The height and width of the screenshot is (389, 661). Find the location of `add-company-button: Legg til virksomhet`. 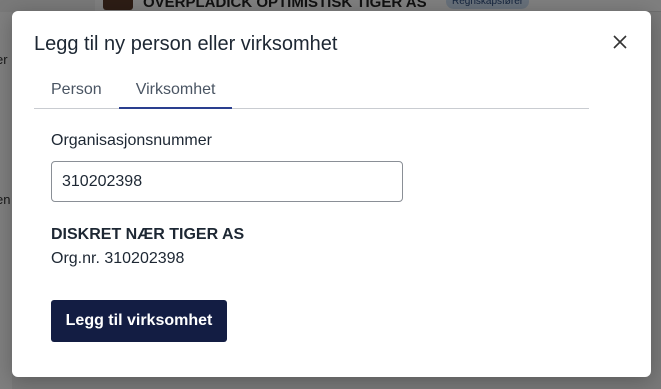

add-company-button: Legg til virksomhet is located at coordinates (139, 321).